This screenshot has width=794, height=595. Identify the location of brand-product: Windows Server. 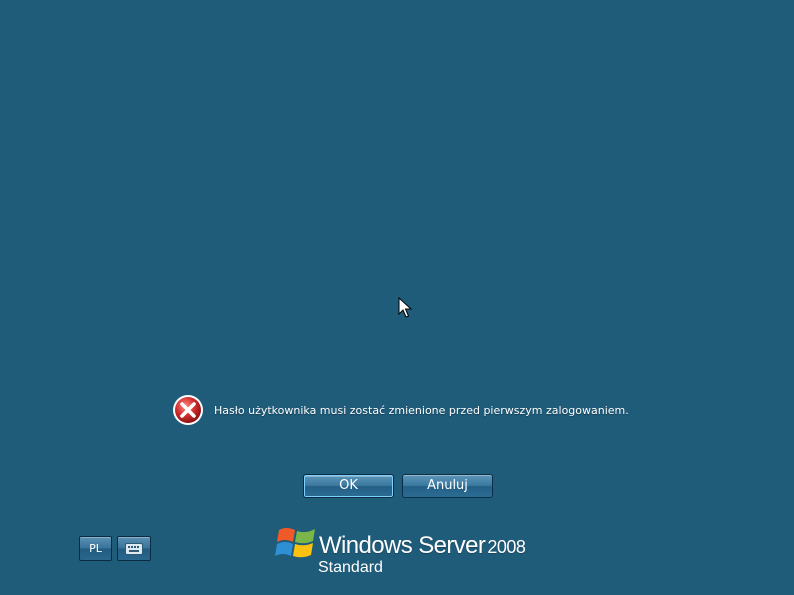
(402, 545).